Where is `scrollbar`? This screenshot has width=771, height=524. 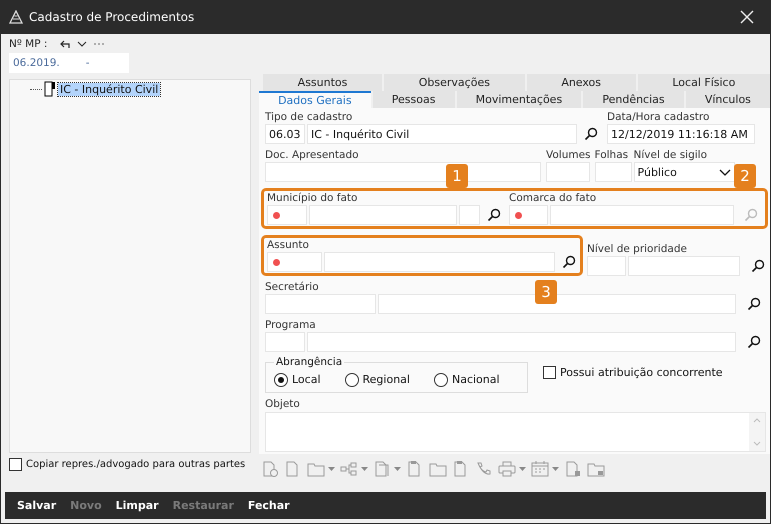 scrollbar is located at coordinates (757, 432).